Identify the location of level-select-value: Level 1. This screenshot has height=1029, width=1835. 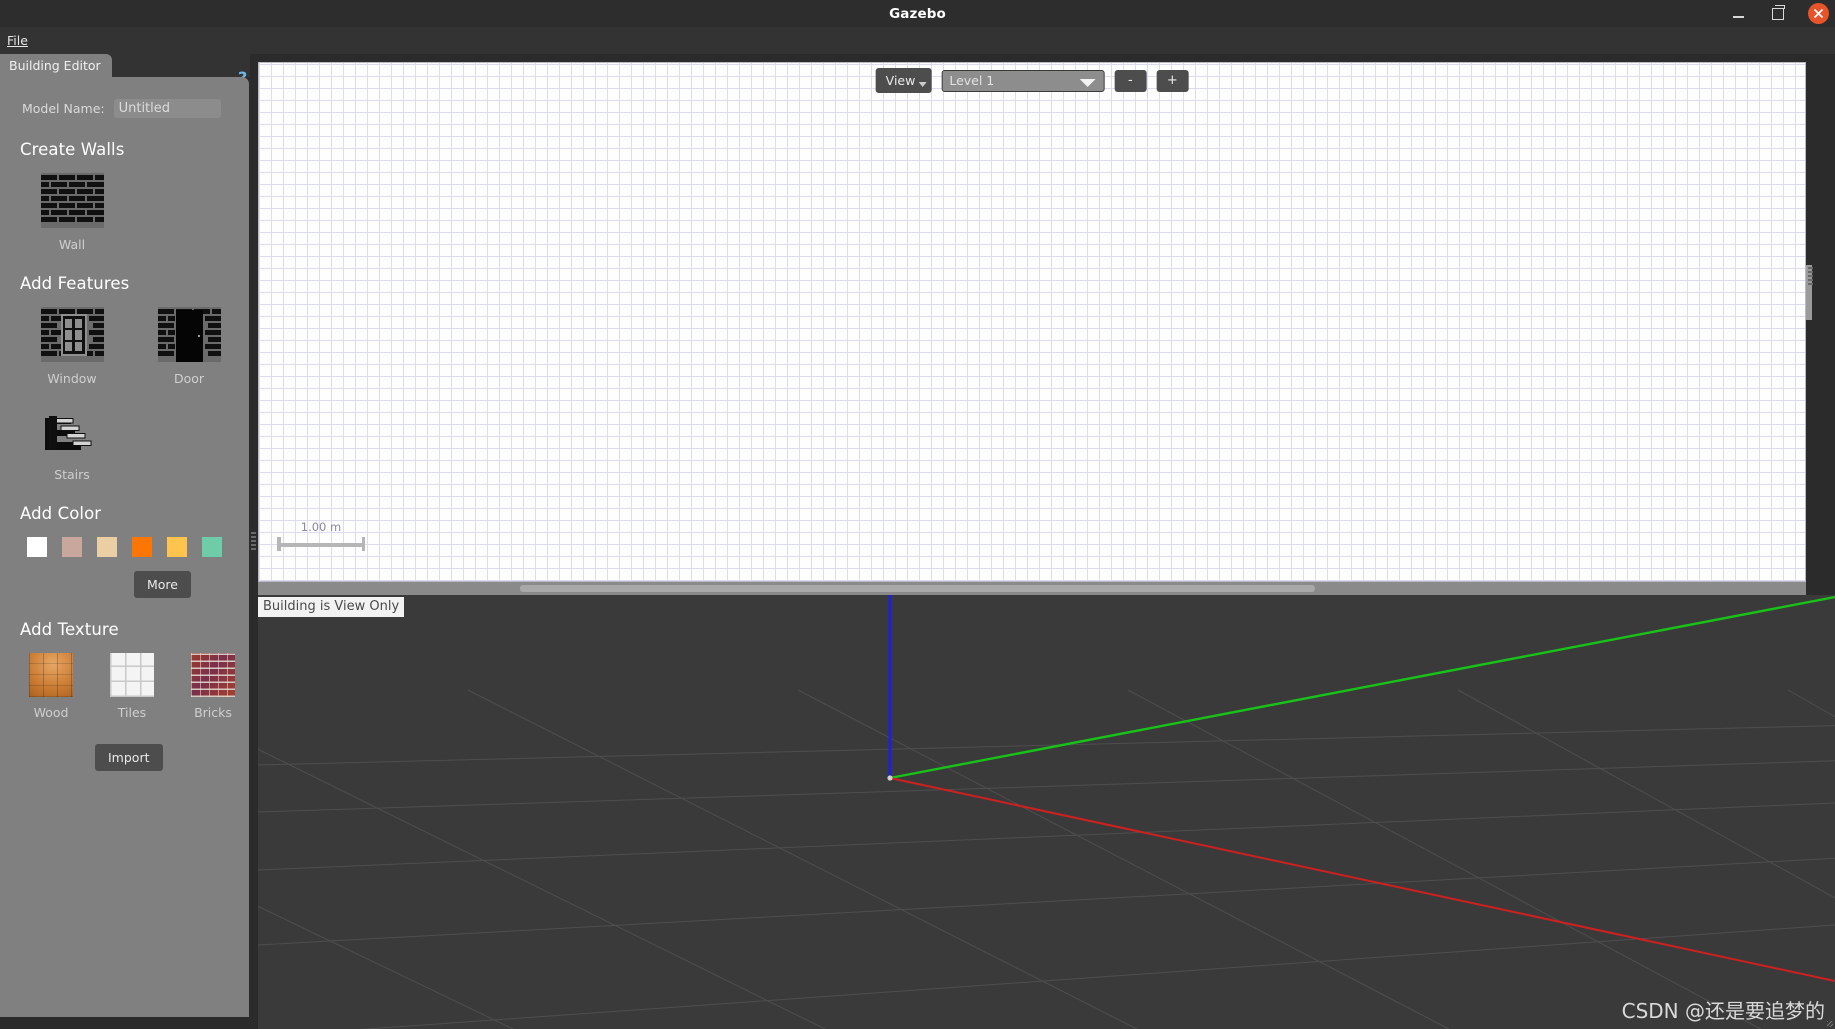
(972, 80).